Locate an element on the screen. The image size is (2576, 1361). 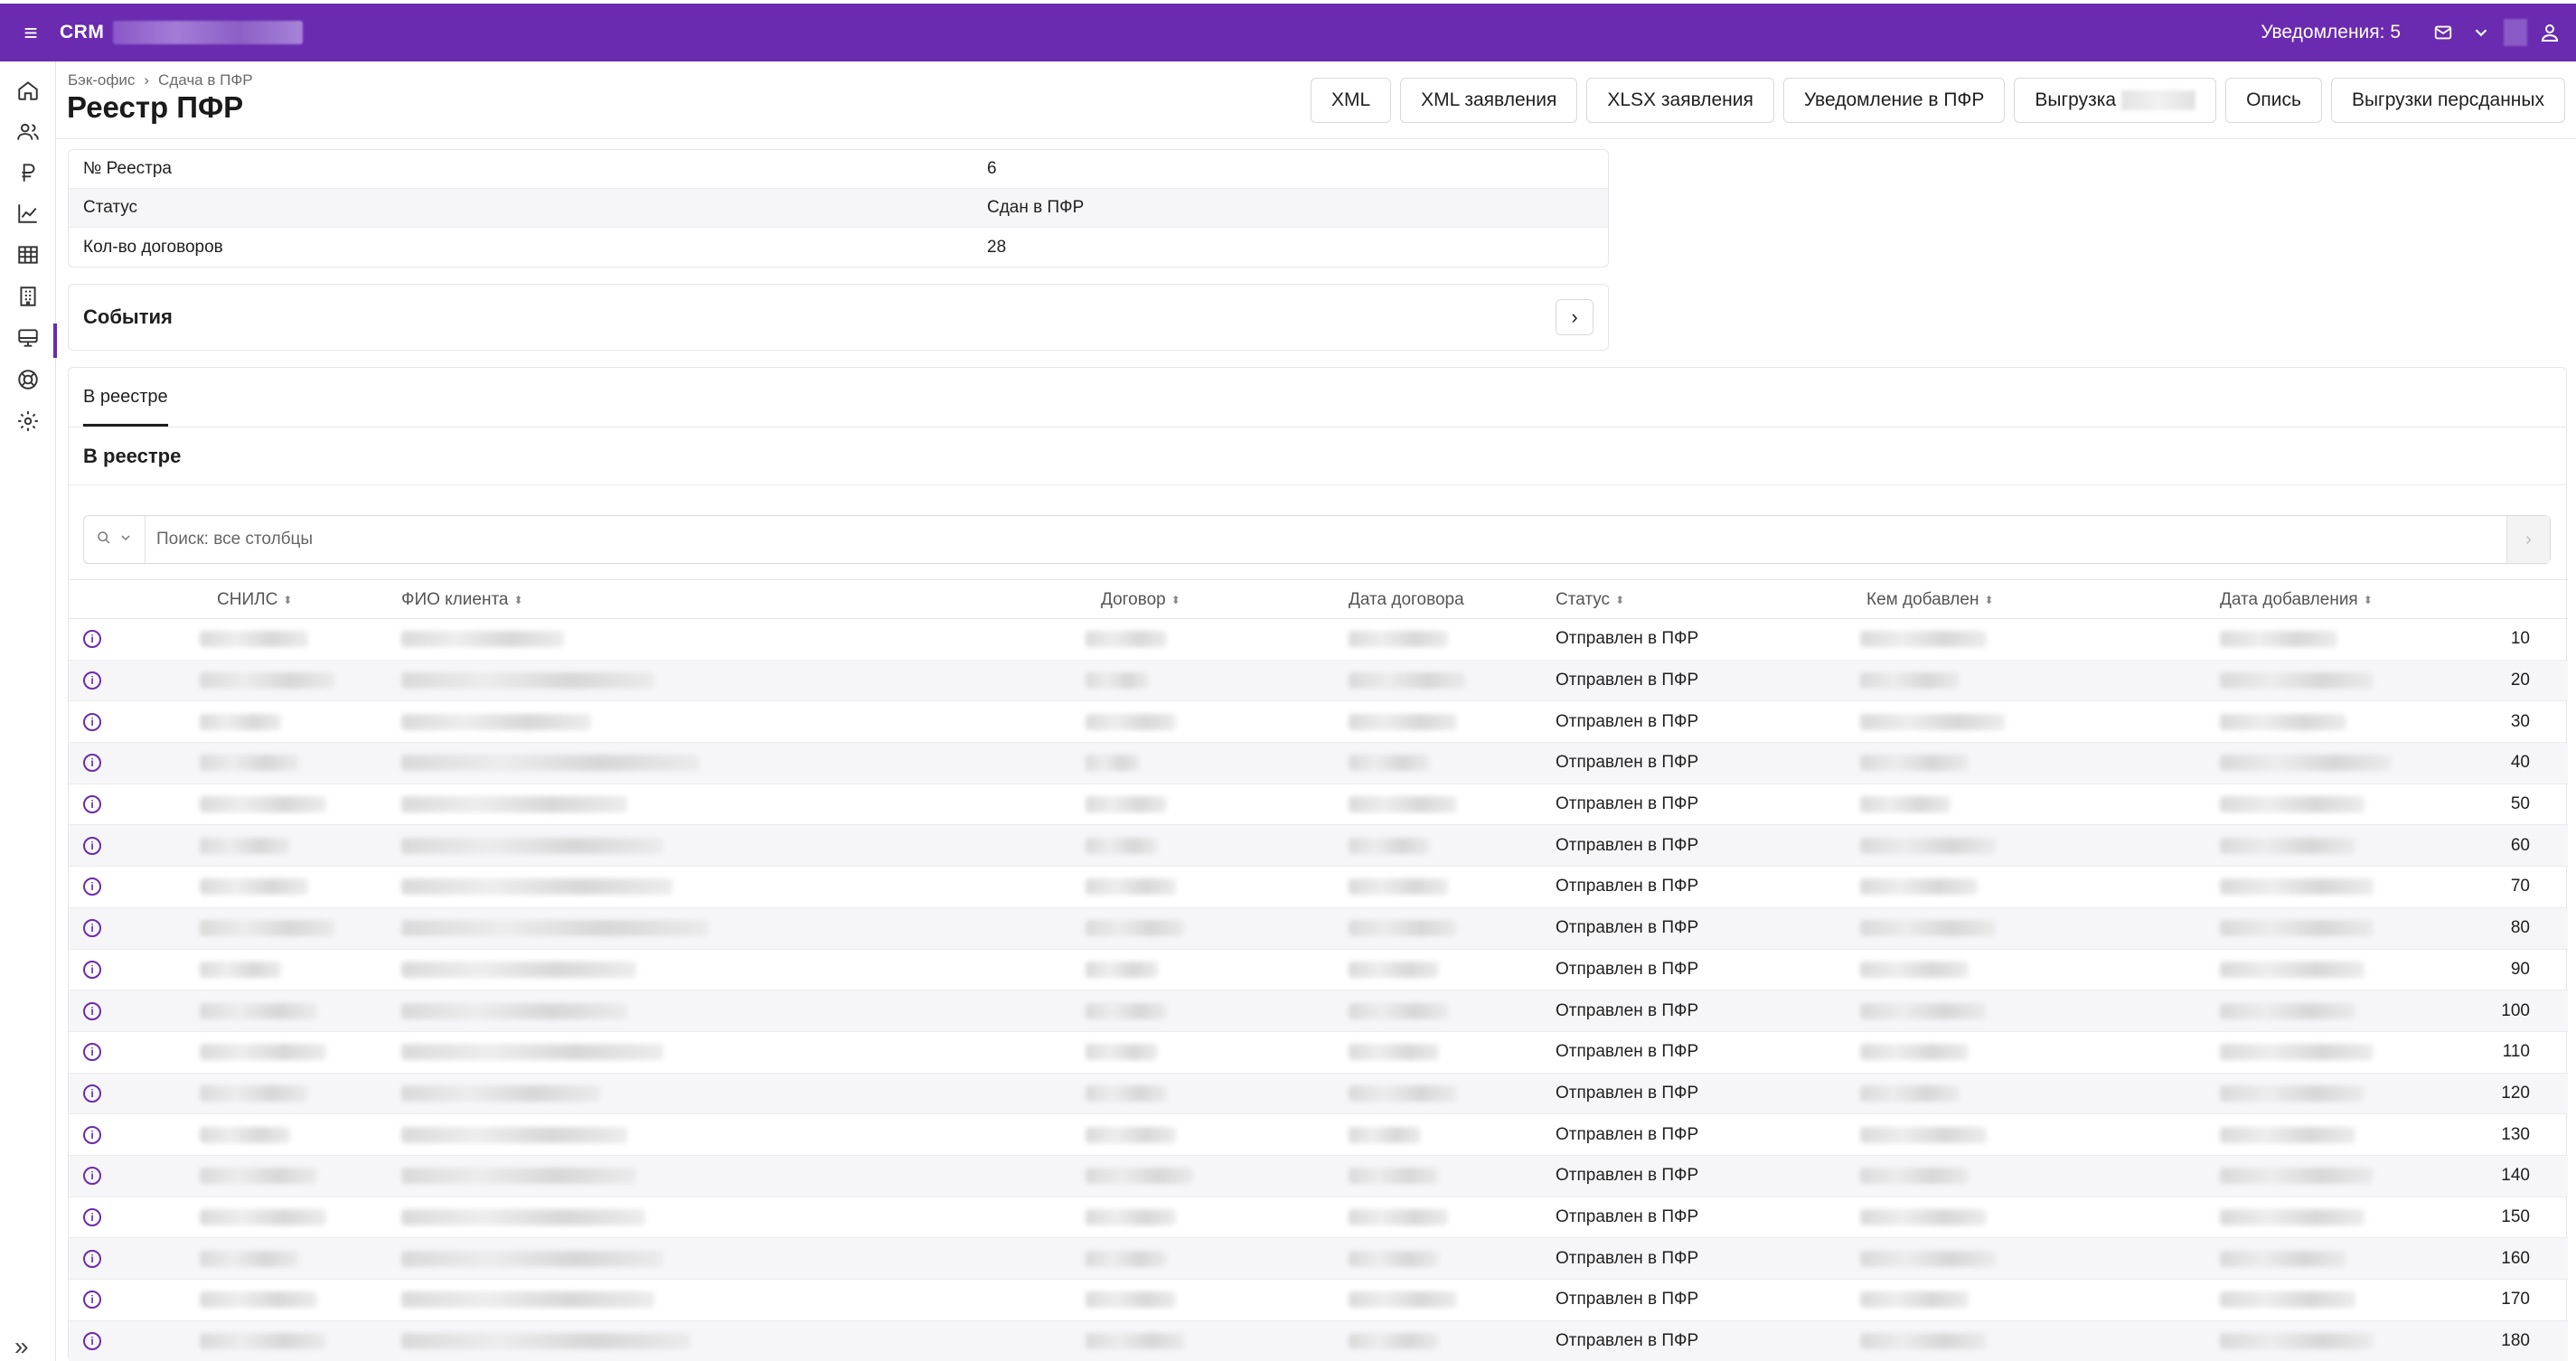
table-icon is located at coordinates (28, 255).